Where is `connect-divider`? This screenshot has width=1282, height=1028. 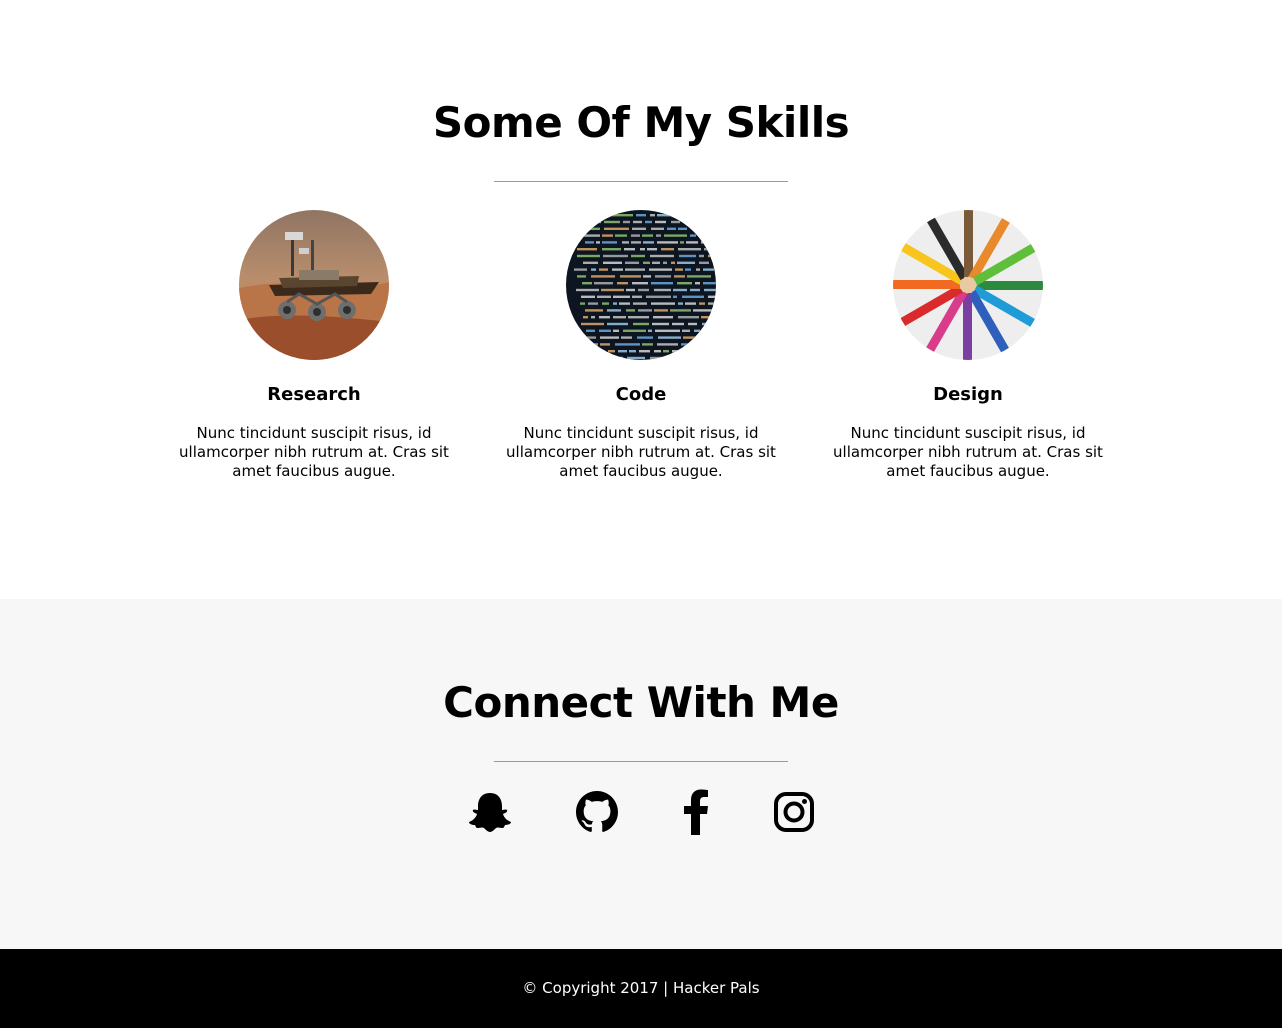
connect-divider is located at coordinates (641, 761).